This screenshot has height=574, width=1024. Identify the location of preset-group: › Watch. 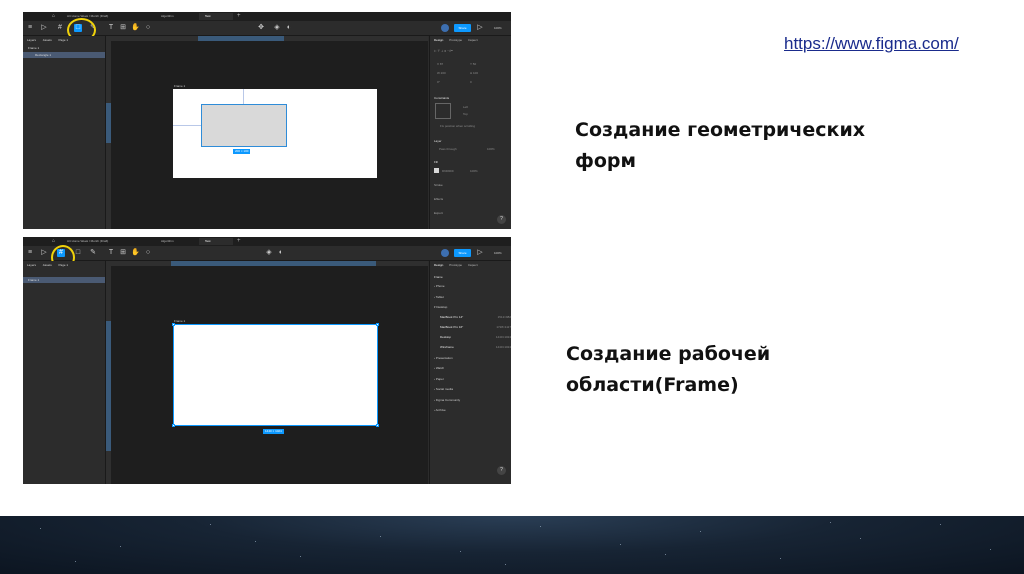
(471, 368).